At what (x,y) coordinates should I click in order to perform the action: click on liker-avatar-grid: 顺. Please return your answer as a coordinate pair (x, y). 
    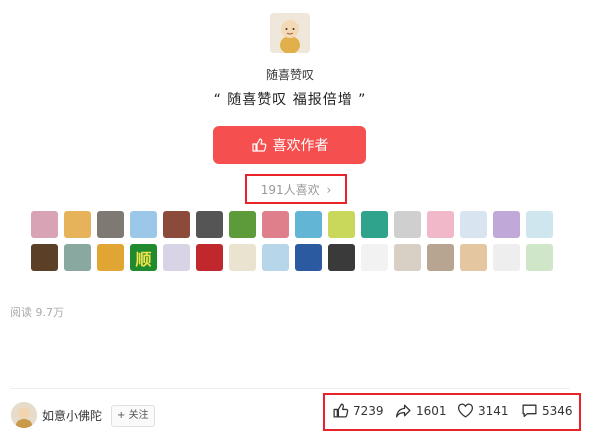
    Looking at the image, I should click on (296, 244).